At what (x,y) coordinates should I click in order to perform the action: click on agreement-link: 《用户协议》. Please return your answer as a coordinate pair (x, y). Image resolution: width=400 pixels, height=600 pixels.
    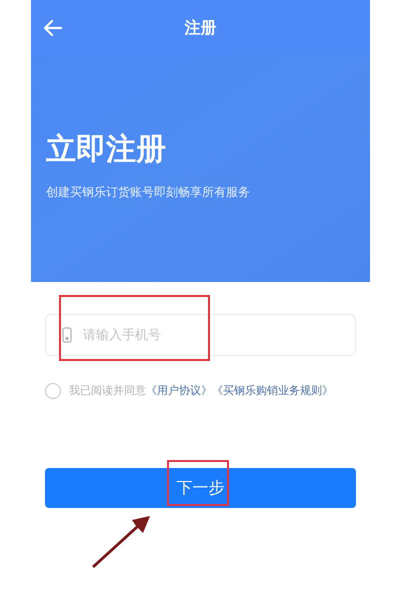
    Looking at the image, I should click on (179, 390).